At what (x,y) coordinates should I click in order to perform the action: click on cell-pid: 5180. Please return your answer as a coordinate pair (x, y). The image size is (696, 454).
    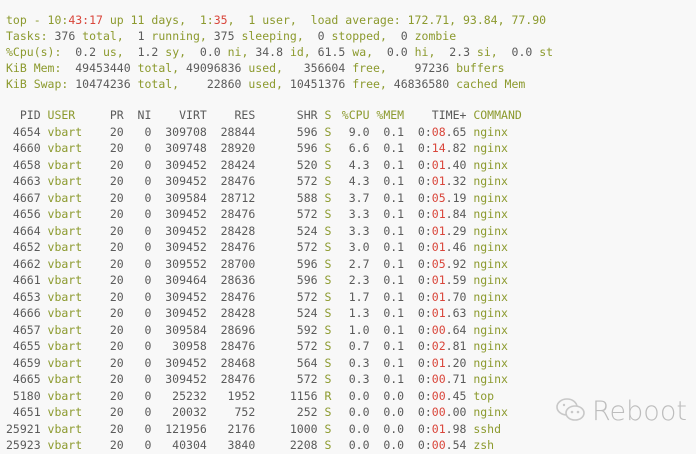
    Looking at the image, I should click on (26, 395).